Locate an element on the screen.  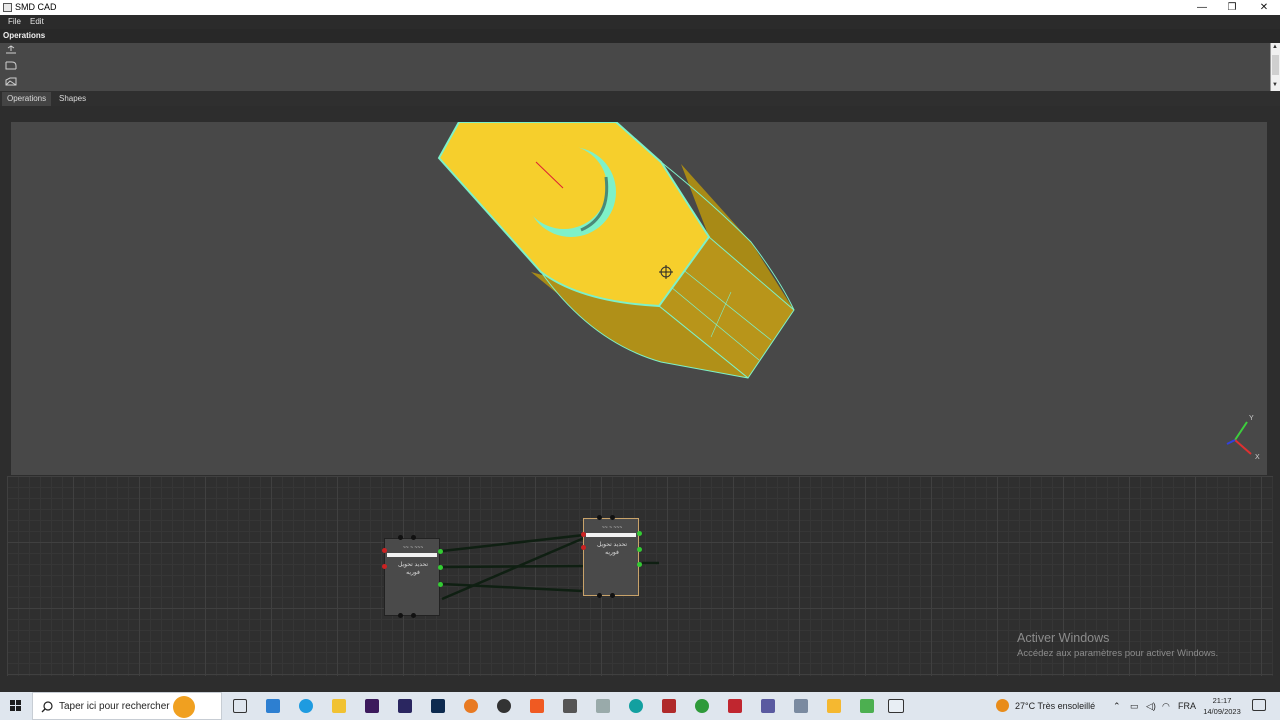
menu-file: File is located at coordinates (14, 21).